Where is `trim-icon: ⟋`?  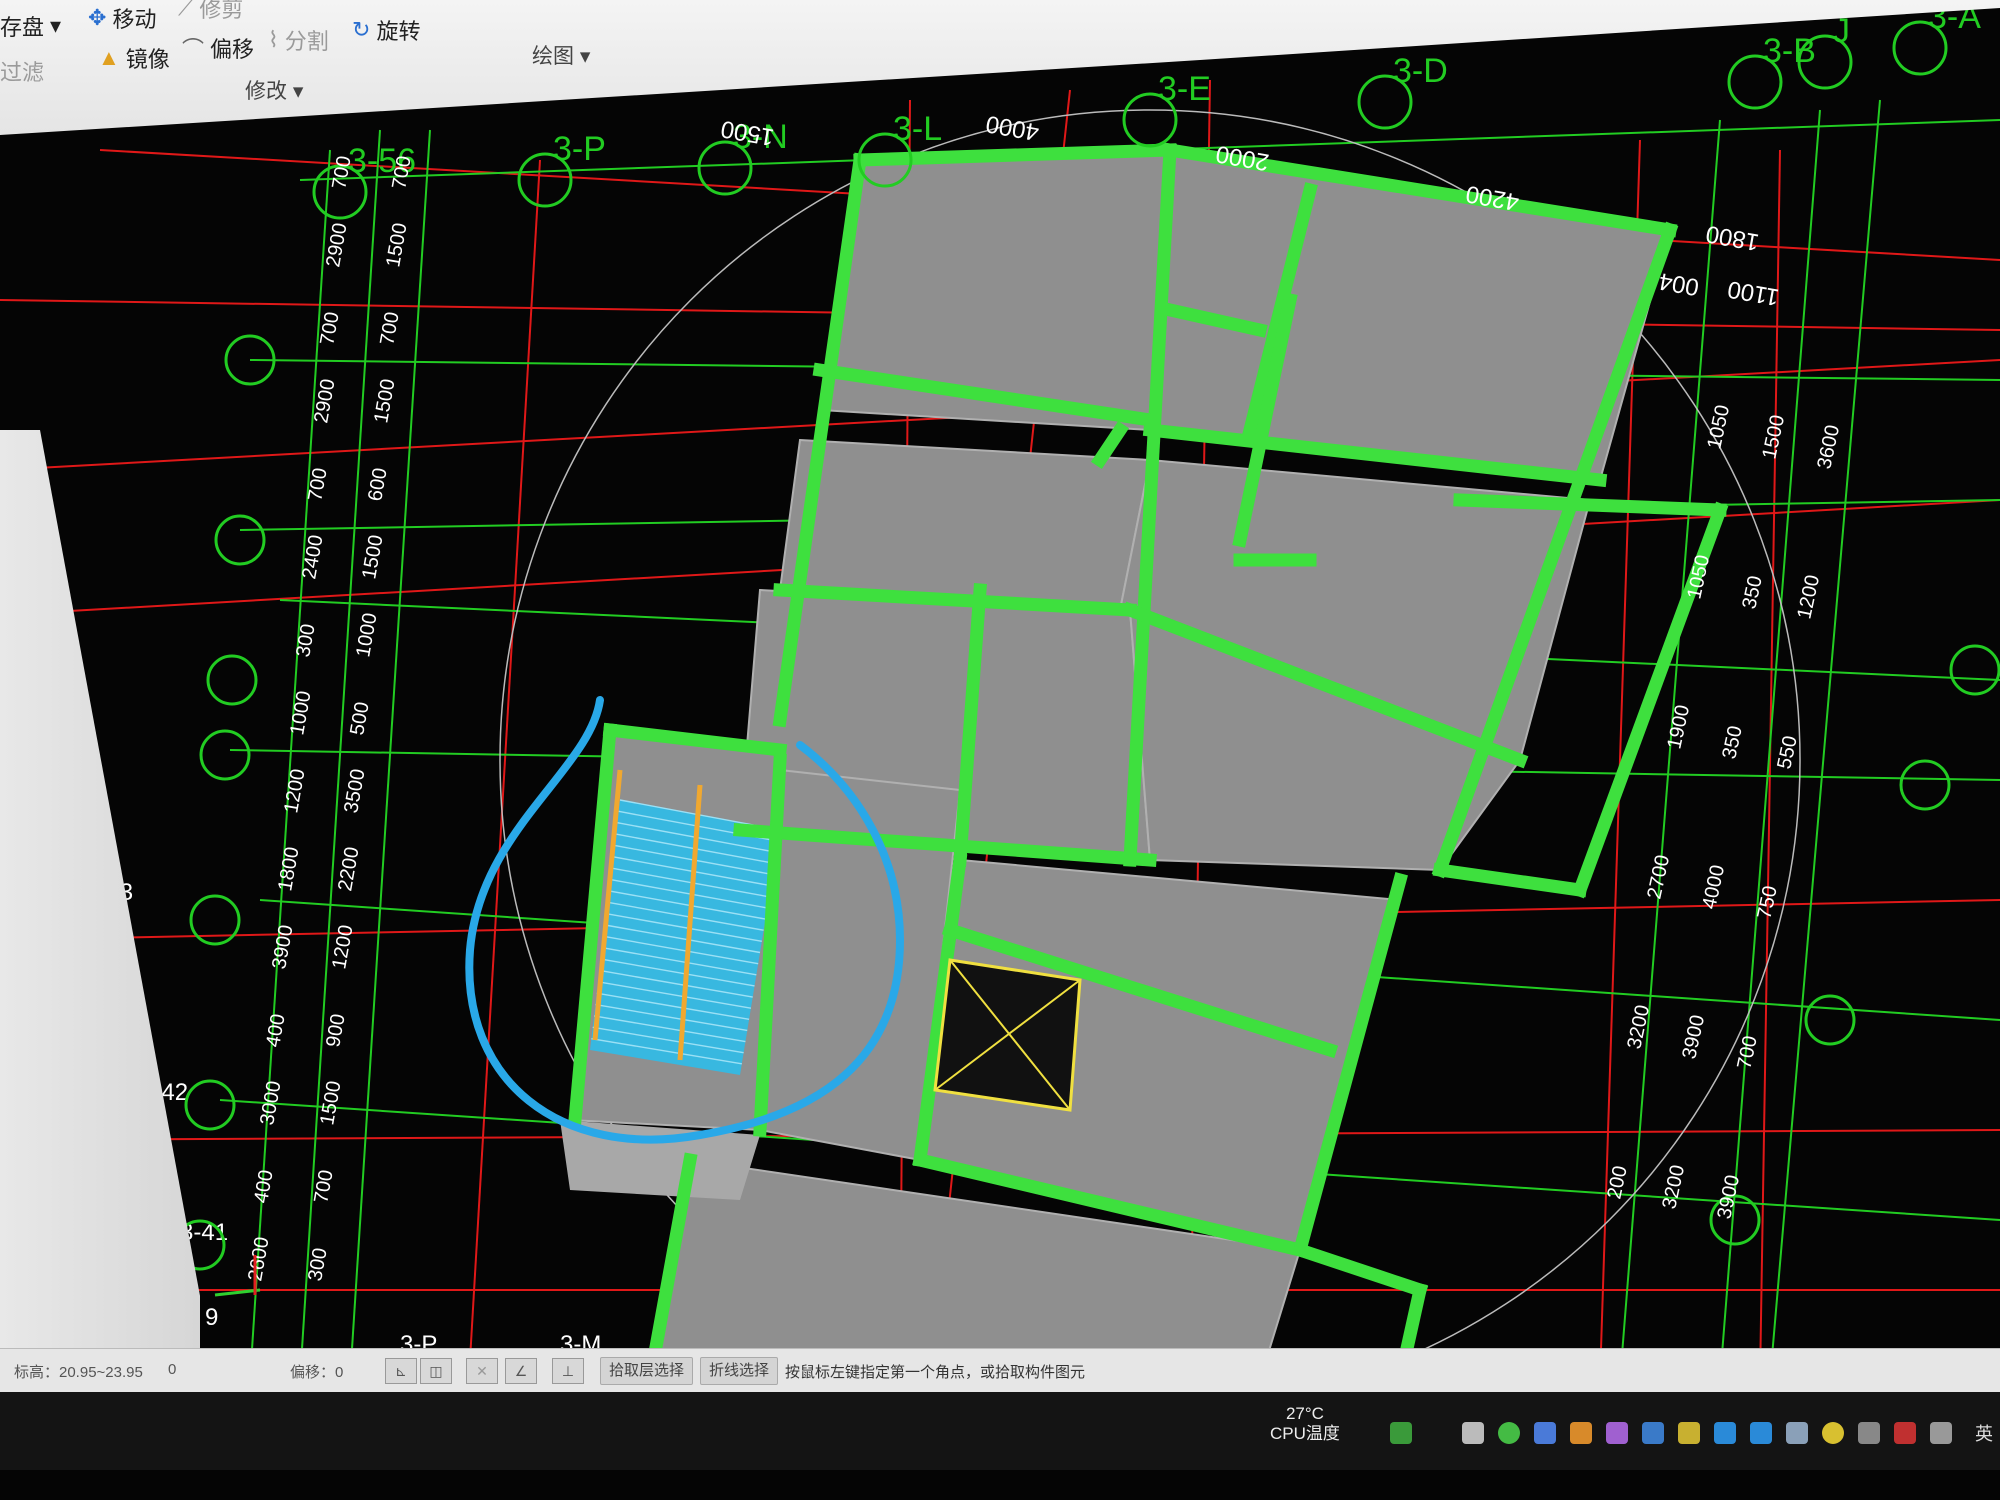
trim-icon: ⟋ is located at coordinates (186, 10).